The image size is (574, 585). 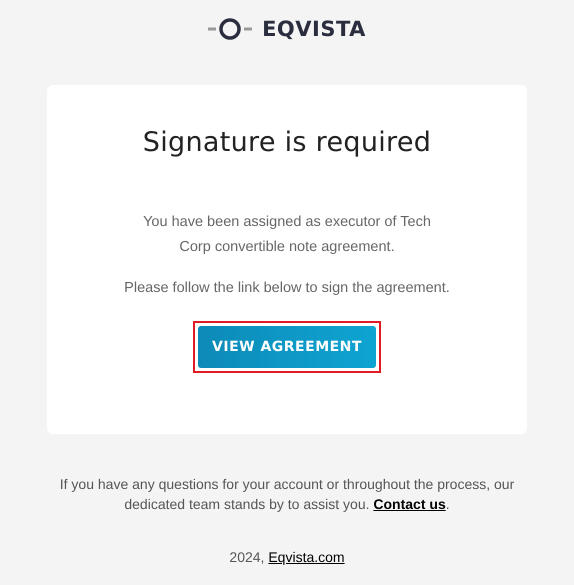 I want to click on logo-text: EQVISTA, so click(x=314, y=29).